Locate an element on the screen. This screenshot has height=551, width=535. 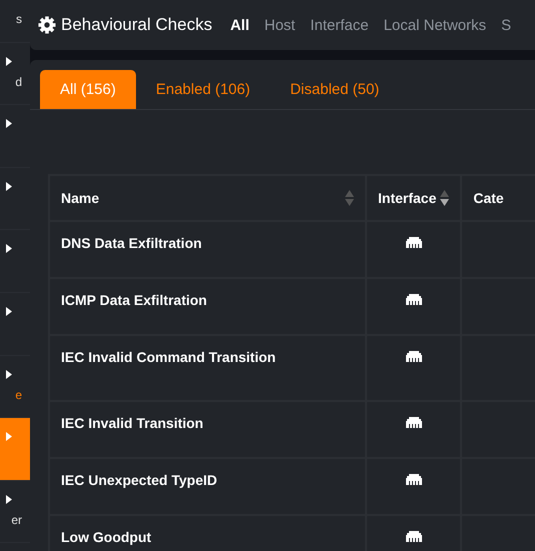
filter-tab: Host is located at coordinates (280, 25).